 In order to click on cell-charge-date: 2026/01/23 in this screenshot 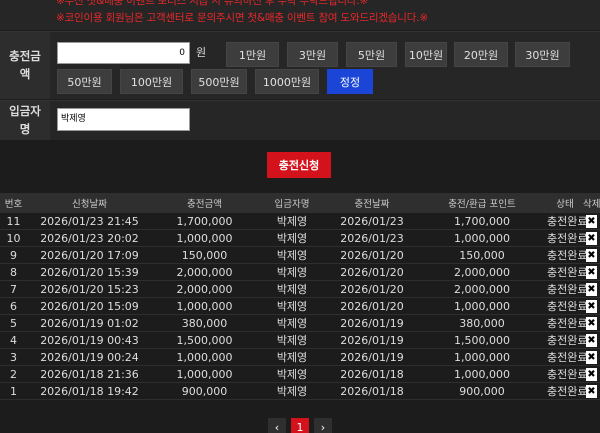, I will do `click(372, 221)`.